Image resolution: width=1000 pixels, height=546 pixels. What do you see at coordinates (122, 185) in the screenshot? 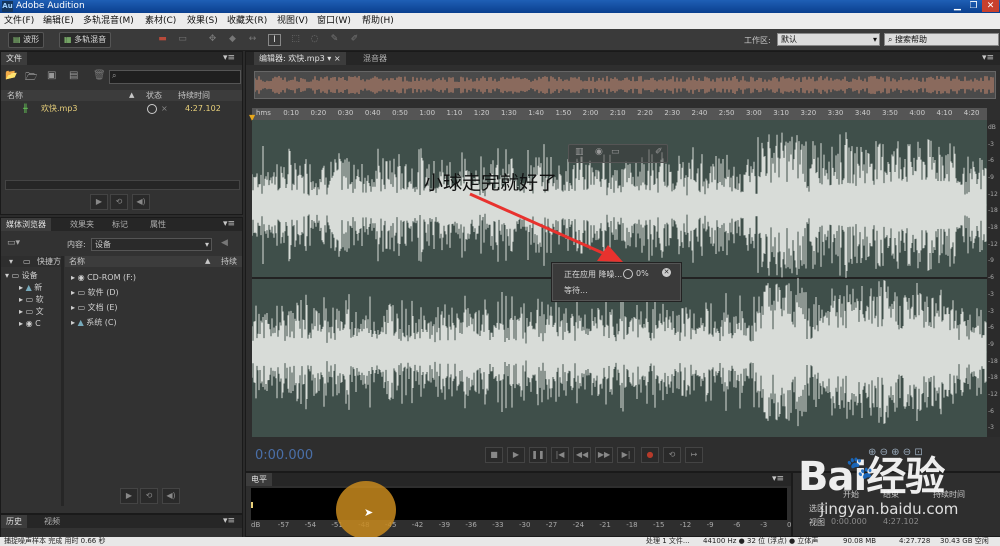
I see `files-scrollbar` at bounding box center [122, 185].